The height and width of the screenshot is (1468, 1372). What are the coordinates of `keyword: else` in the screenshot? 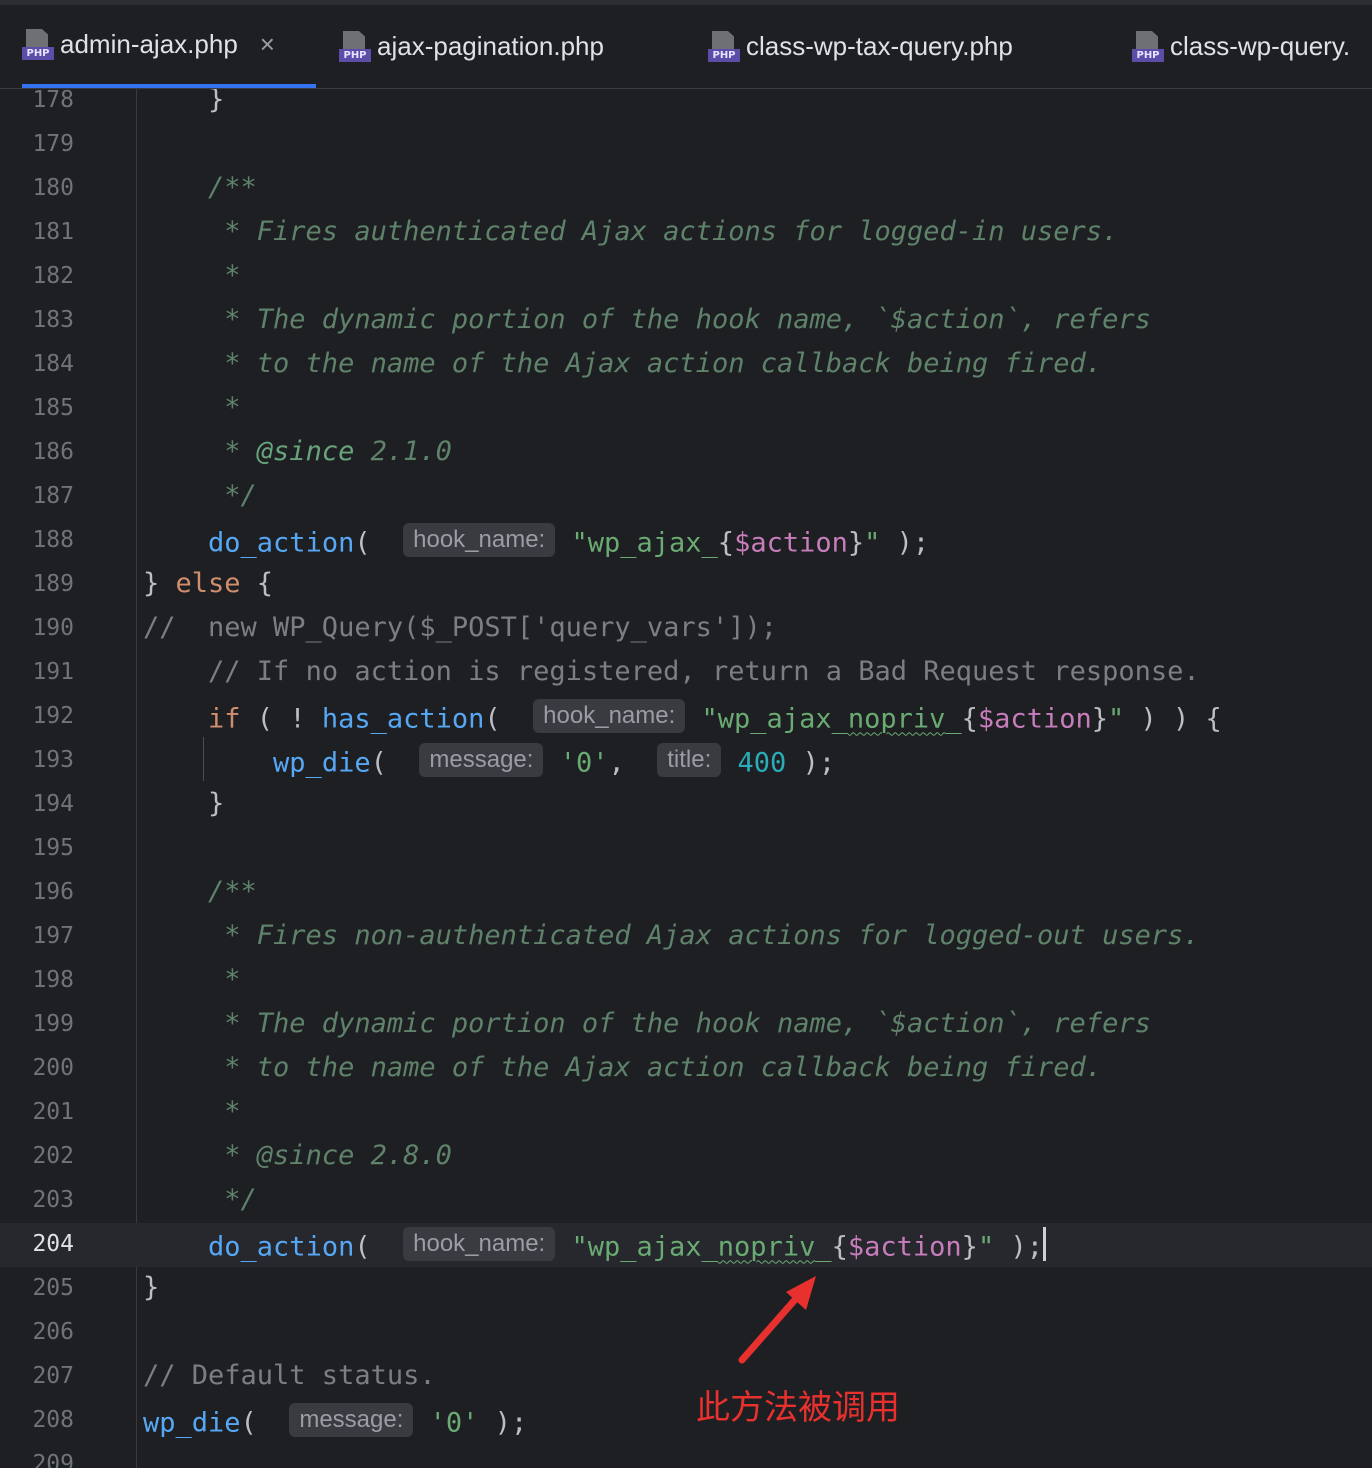 It's located at (208, 583).